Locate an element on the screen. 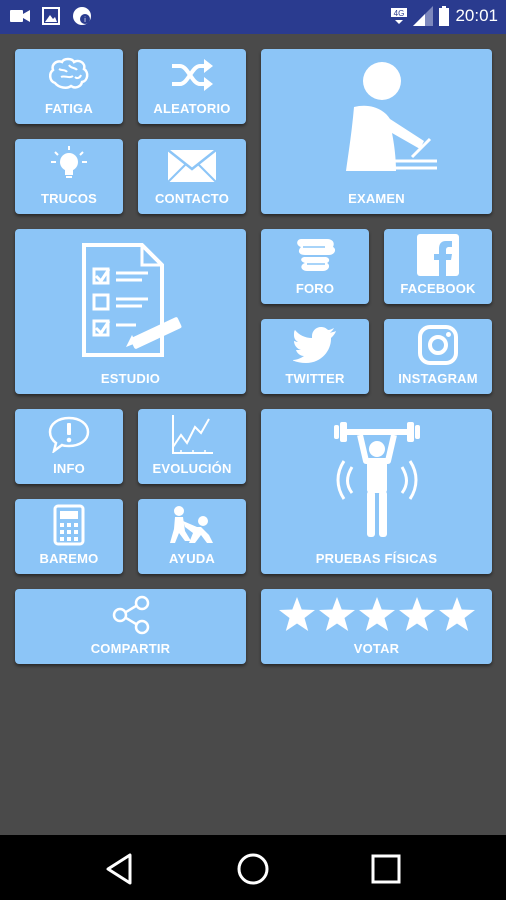  tile-instagram-label: INSTAGRAM is located at coordinates (438, 378).